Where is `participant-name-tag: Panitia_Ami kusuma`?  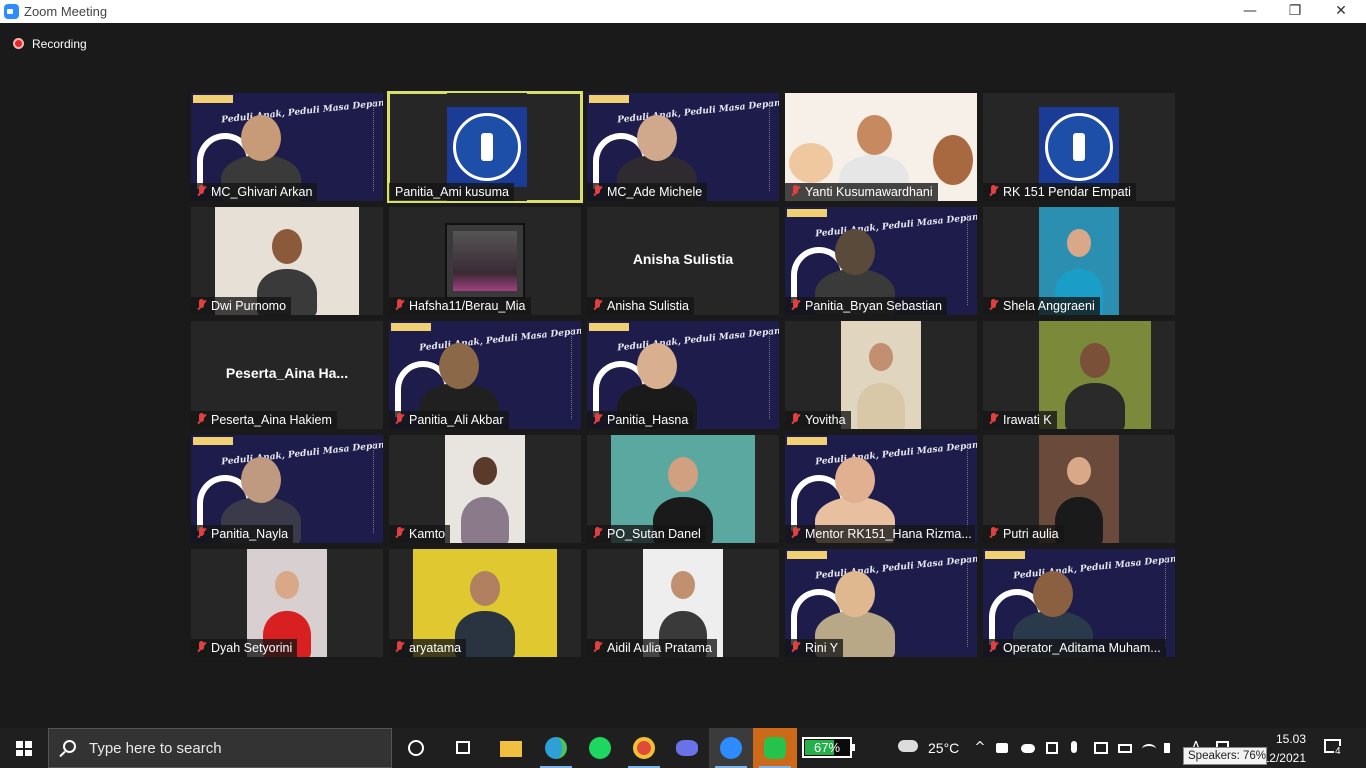 participant-name-tag: Panitia_Ami kusuma is located at coordinates (451, 192).